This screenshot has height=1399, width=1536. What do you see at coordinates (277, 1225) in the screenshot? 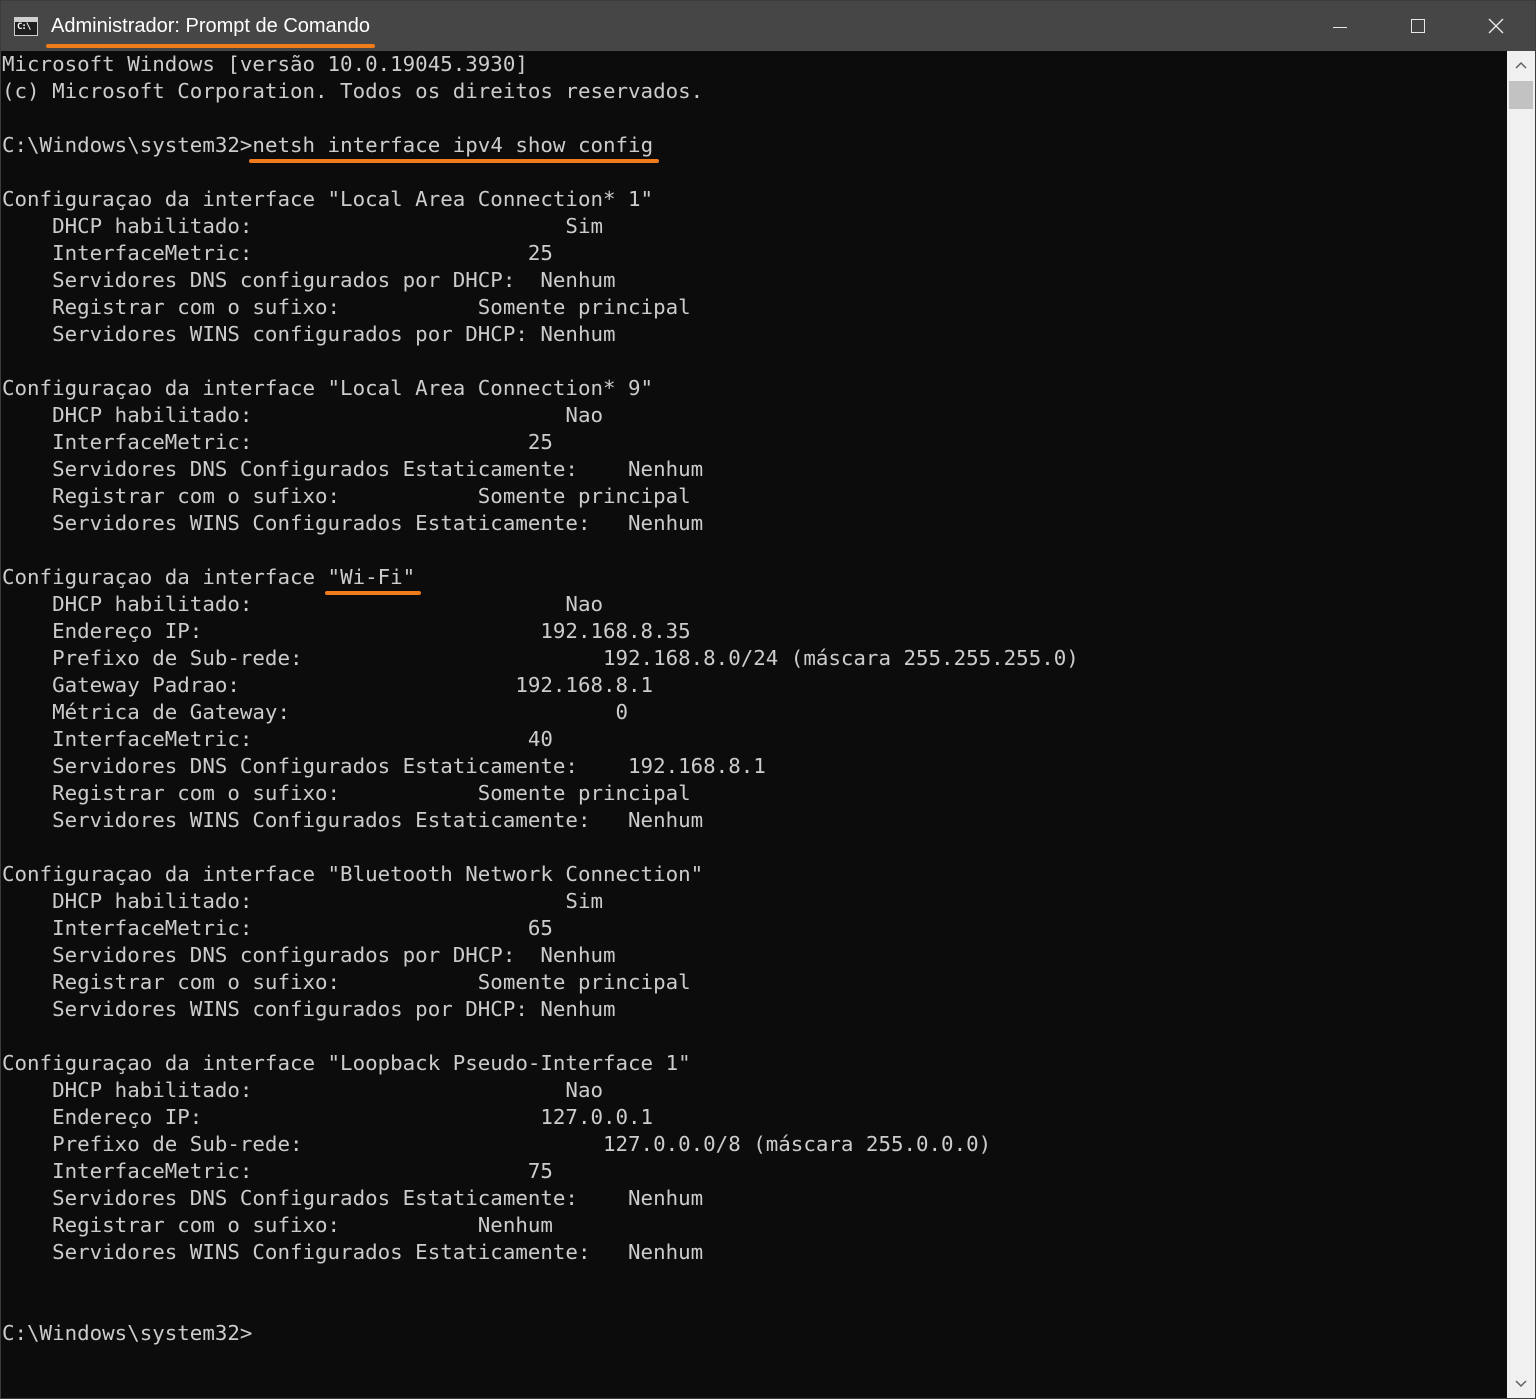
I see `console-line: Registrar com o sufixo: Nenhum` at bounding box center [277, 1225].